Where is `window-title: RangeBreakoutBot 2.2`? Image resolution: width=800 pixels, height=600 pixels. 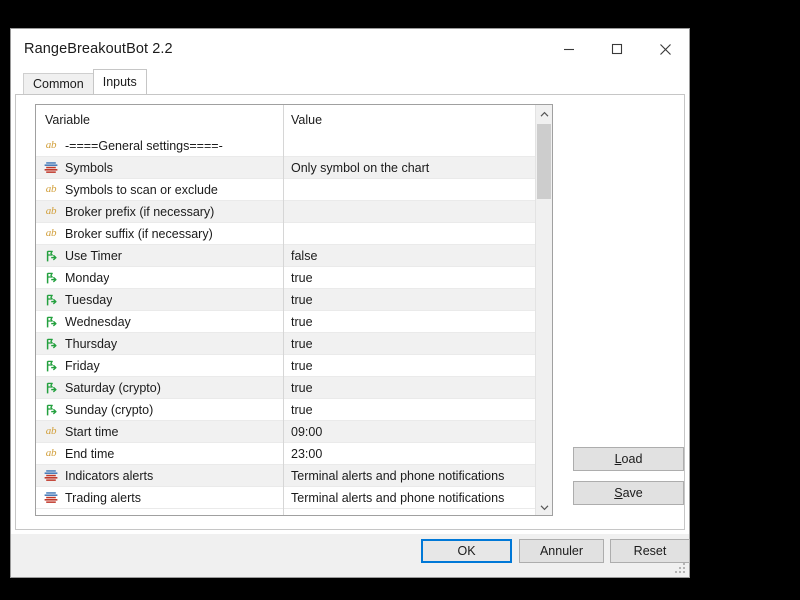
window-title: RangeBreakoutBot 2.2 is located at coordinates (98, 49).